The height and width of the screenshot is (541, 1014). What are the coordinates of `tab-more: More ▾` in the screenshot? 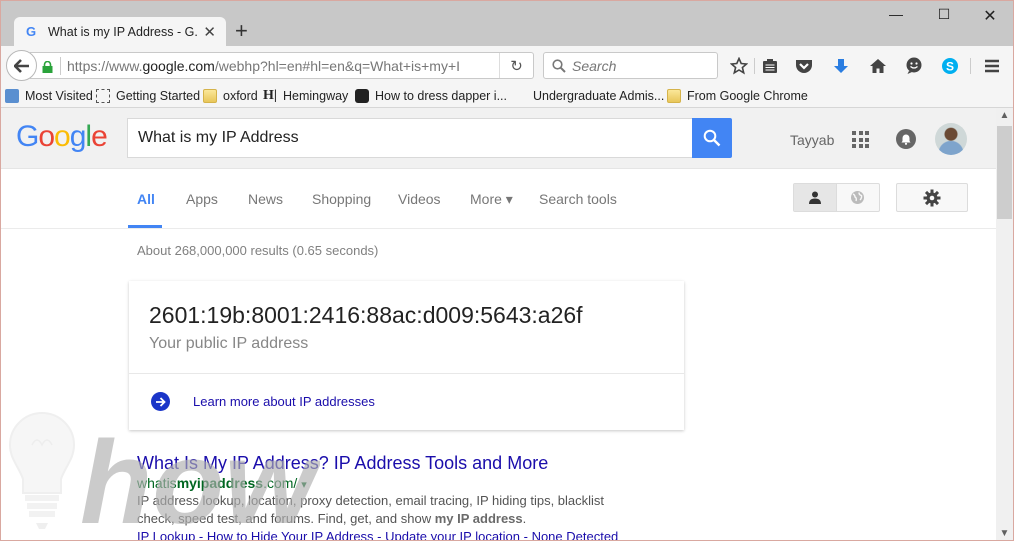 It's located at (491, 199).